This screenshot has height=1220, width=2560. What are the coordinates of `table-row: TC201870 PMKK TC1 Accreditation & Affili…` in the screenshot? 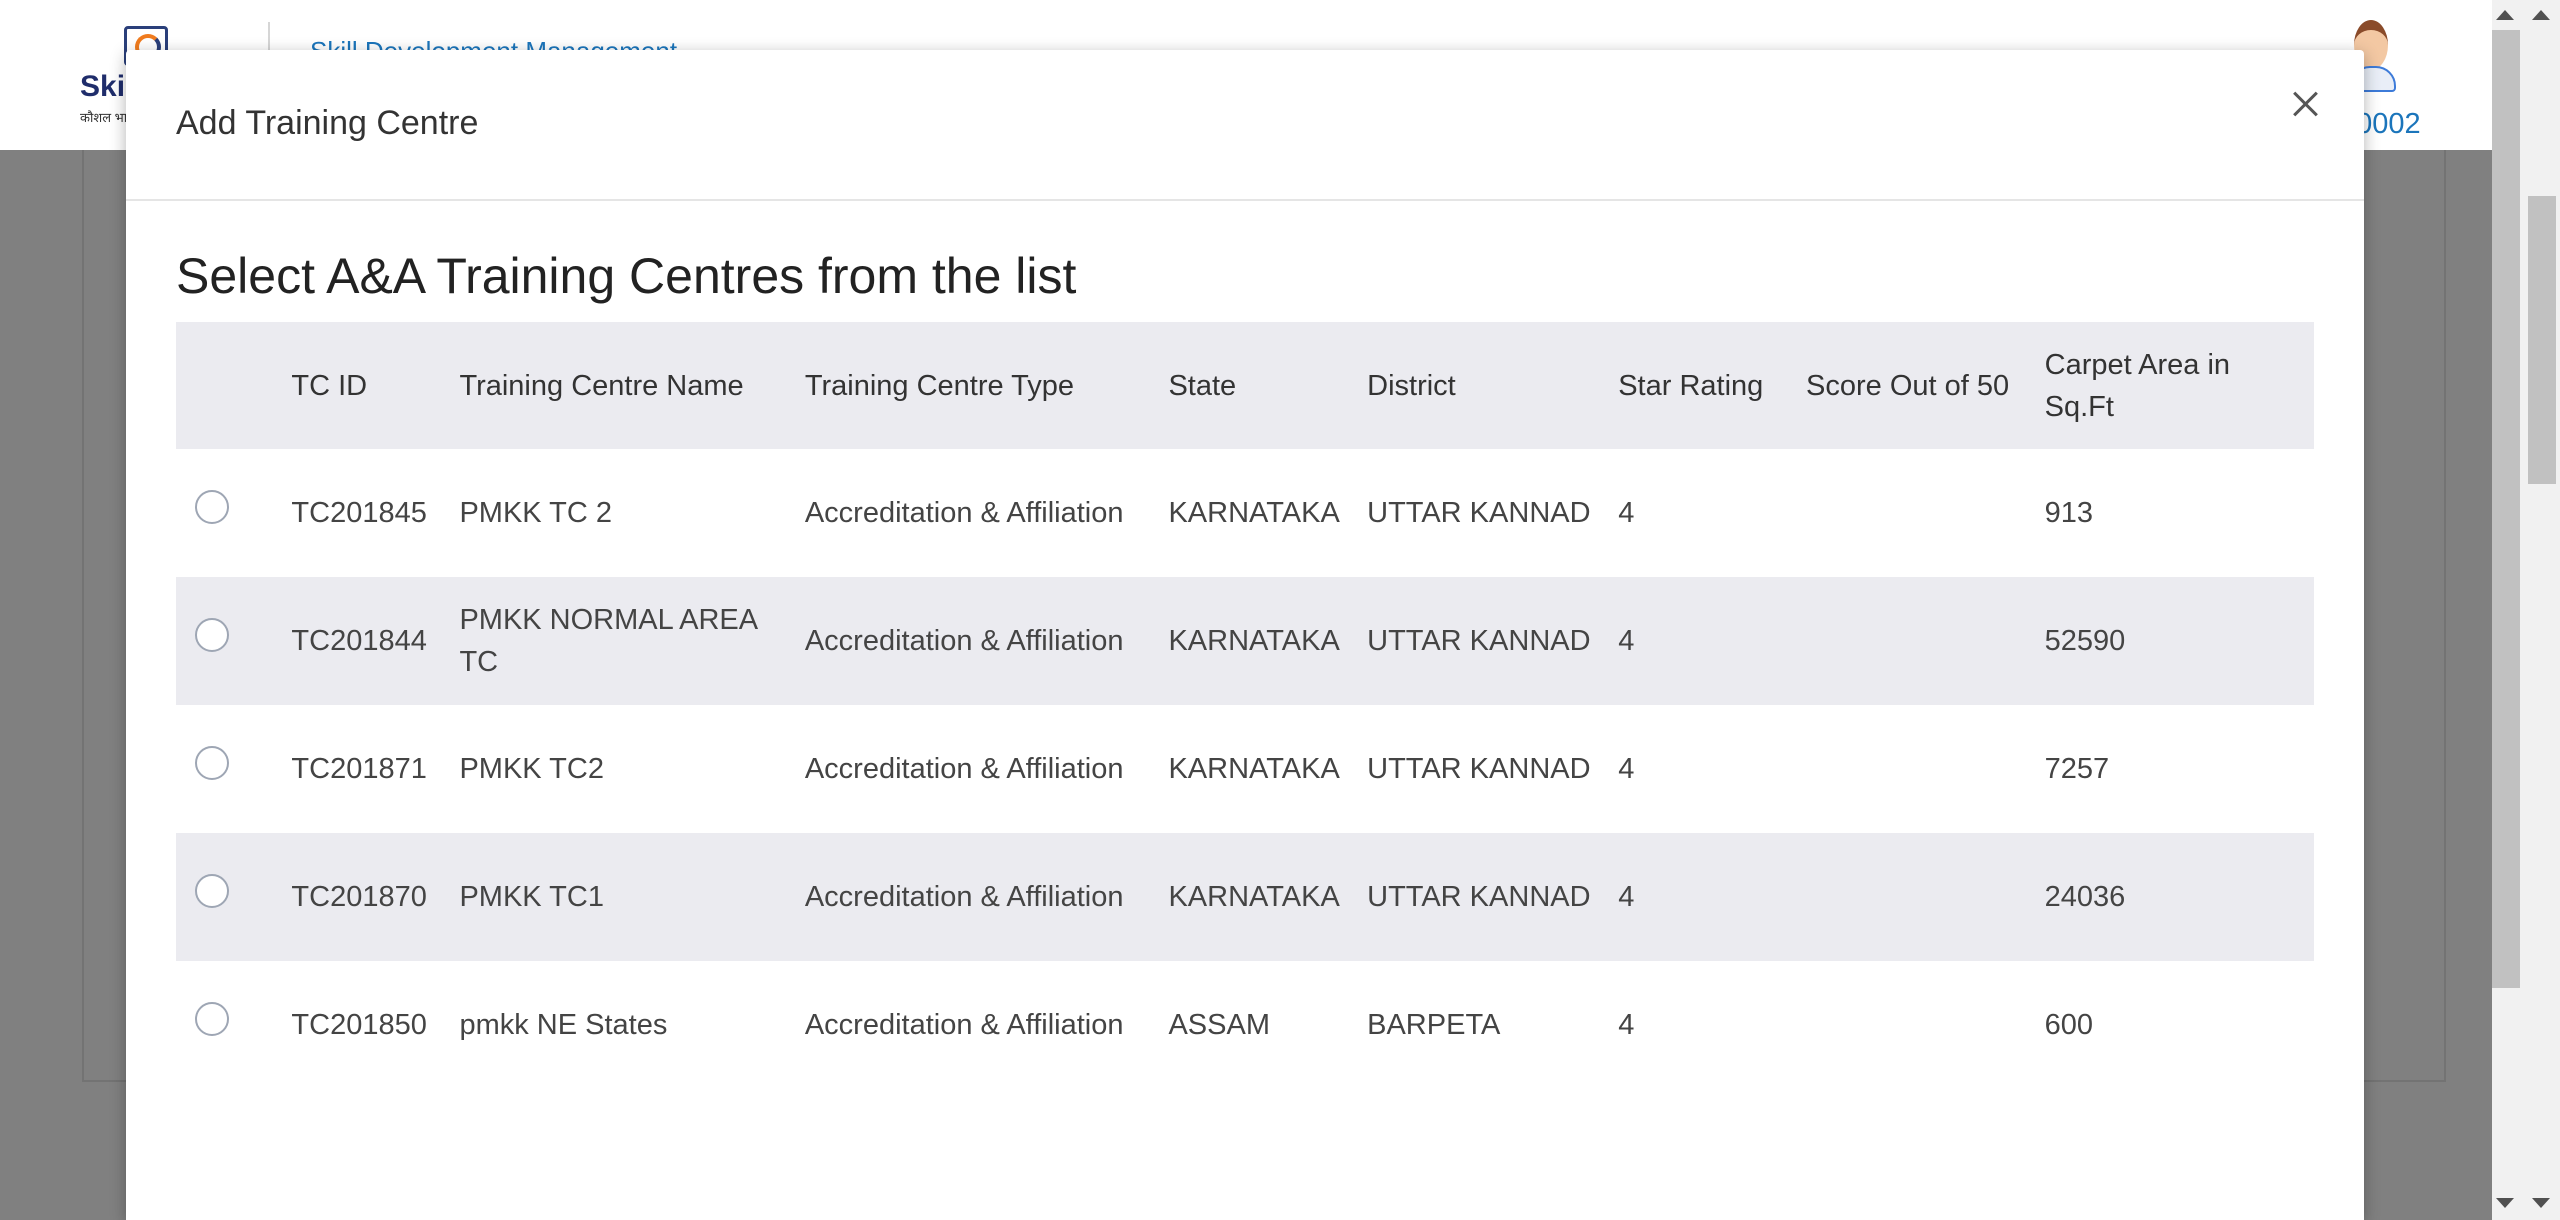 It's located at (1245, 897).